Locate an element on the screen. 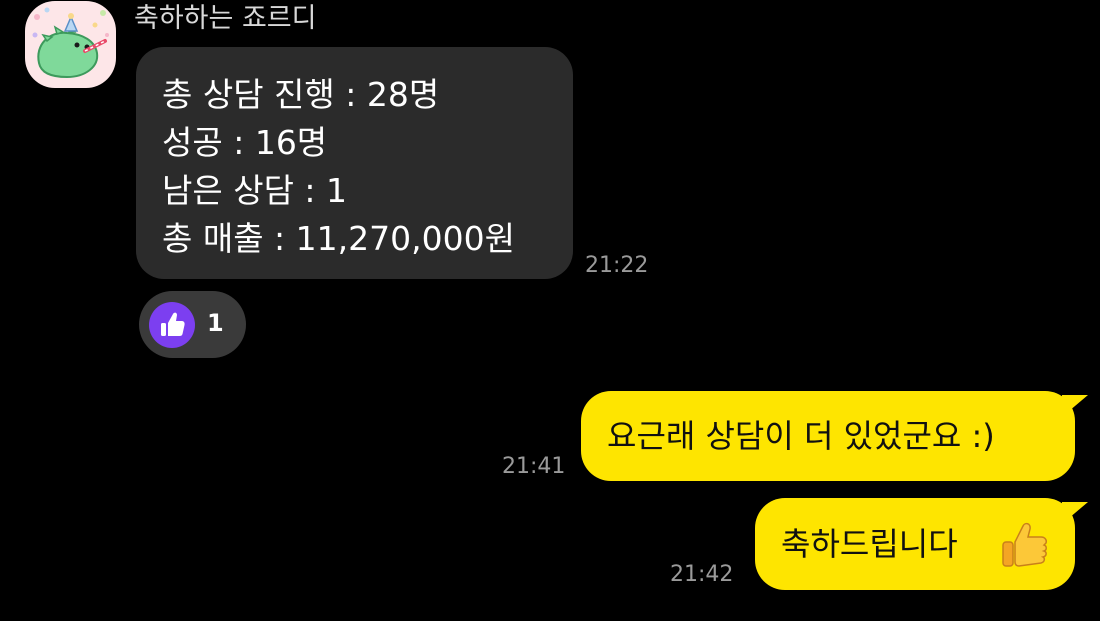  outgoing-message-bubble: 요근래 상담이 더 있었군요 :) is located at coordinates (834, 436).